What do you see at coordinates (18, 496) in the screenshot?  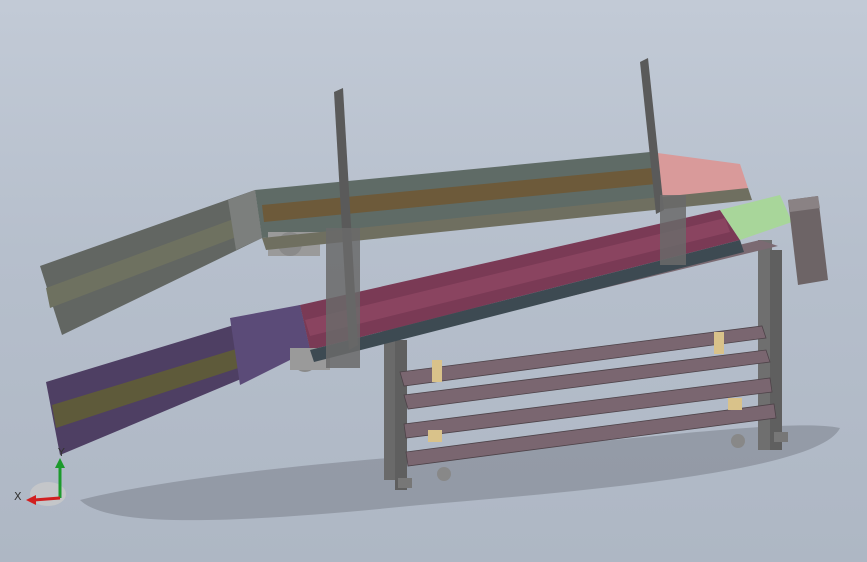 I see `triad-x-label: X` at bounding box center [18, 496].